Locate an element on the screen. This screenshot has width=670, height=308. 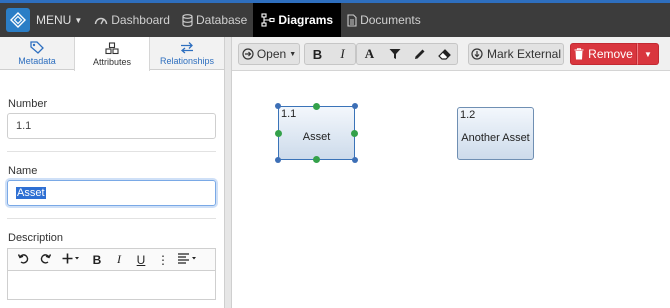
app-logo is located at coordinates (18, 20).